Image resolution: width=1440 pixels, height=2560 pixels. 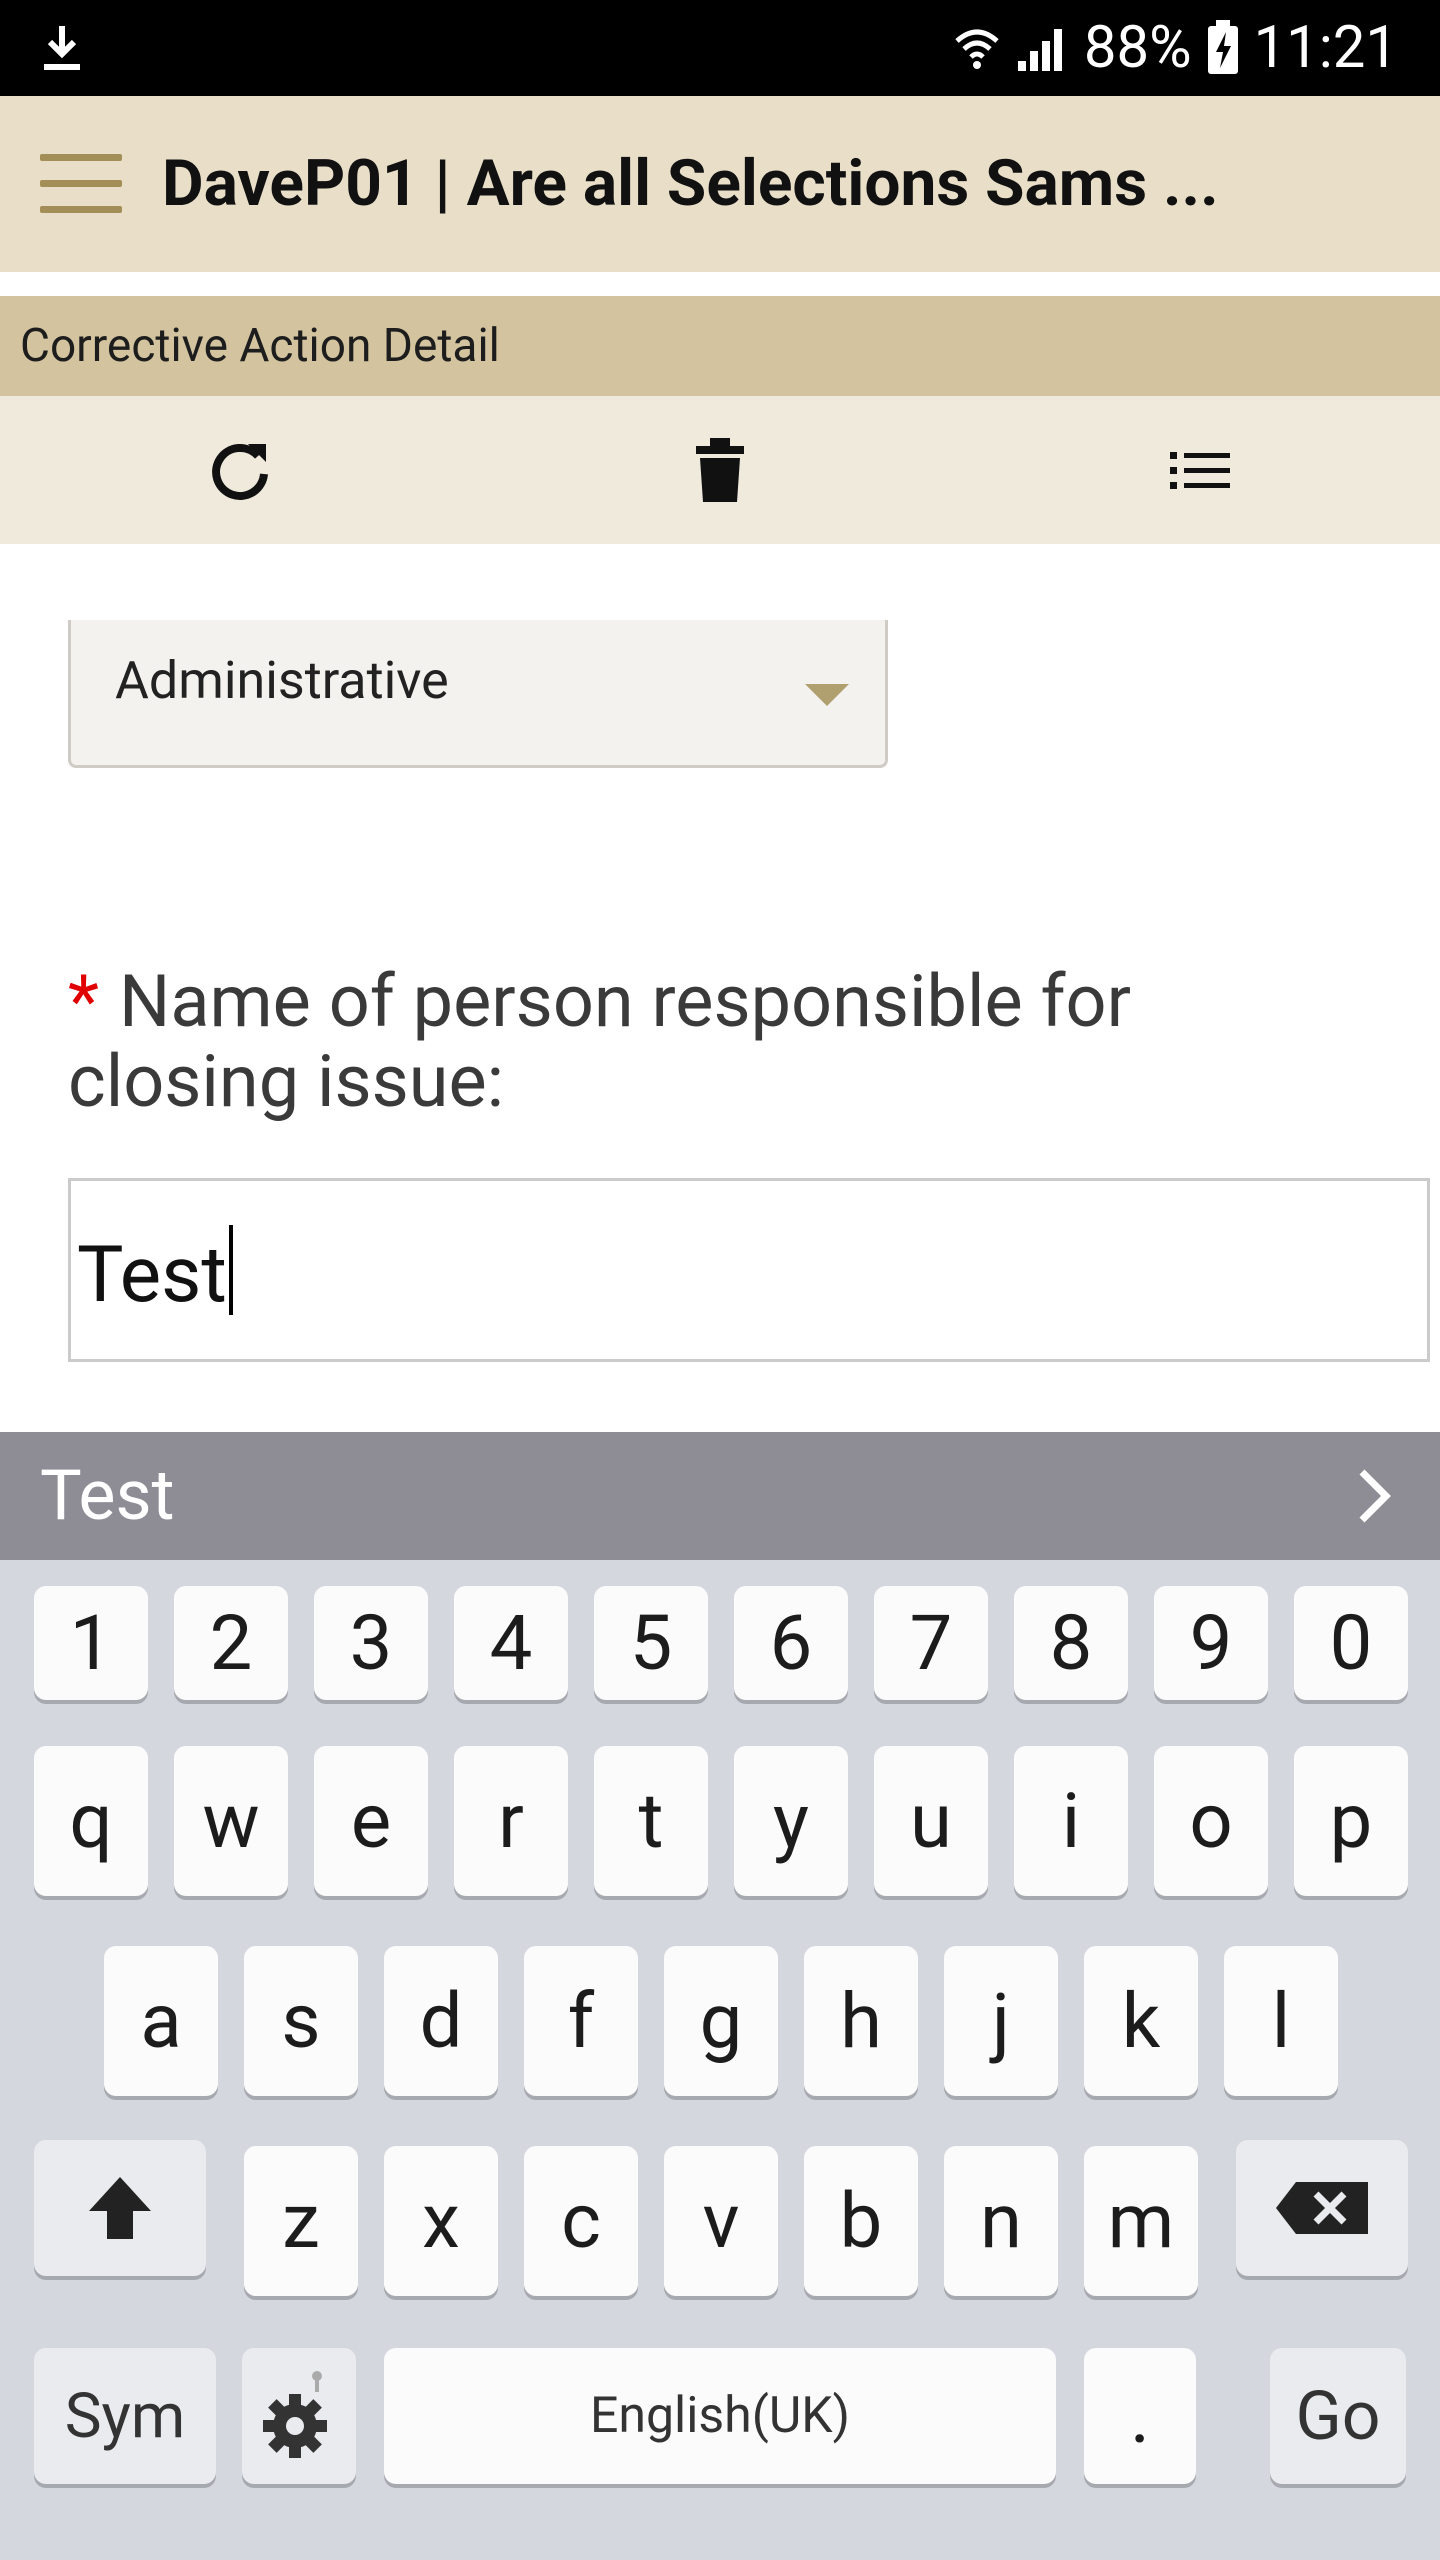 What do you see at coordinates (651, 1821) in the screenshot?
I see `key-t: t` at bounding box center [651, 1821].